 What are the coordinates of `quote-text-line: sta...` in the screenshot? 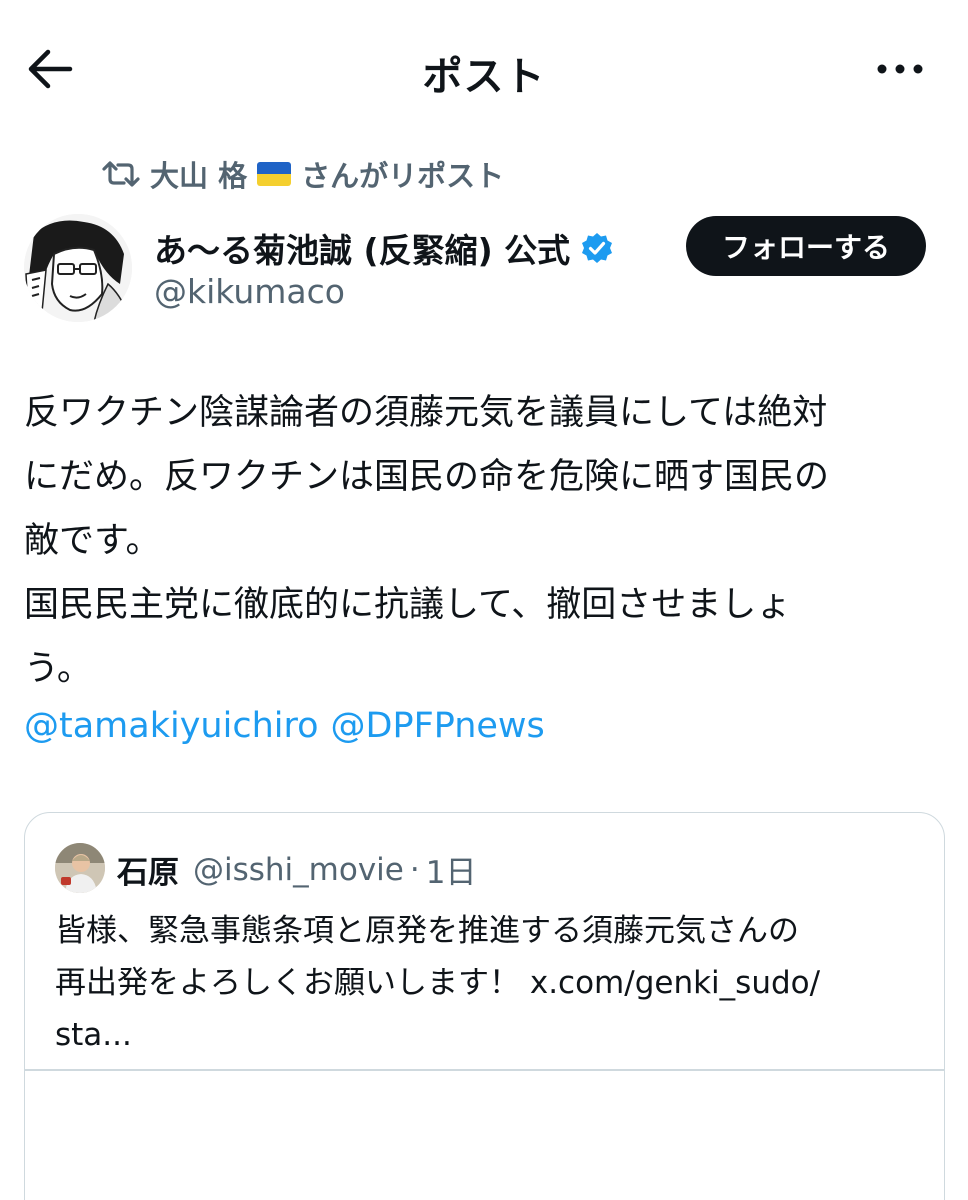 It's located at (93, 1035).